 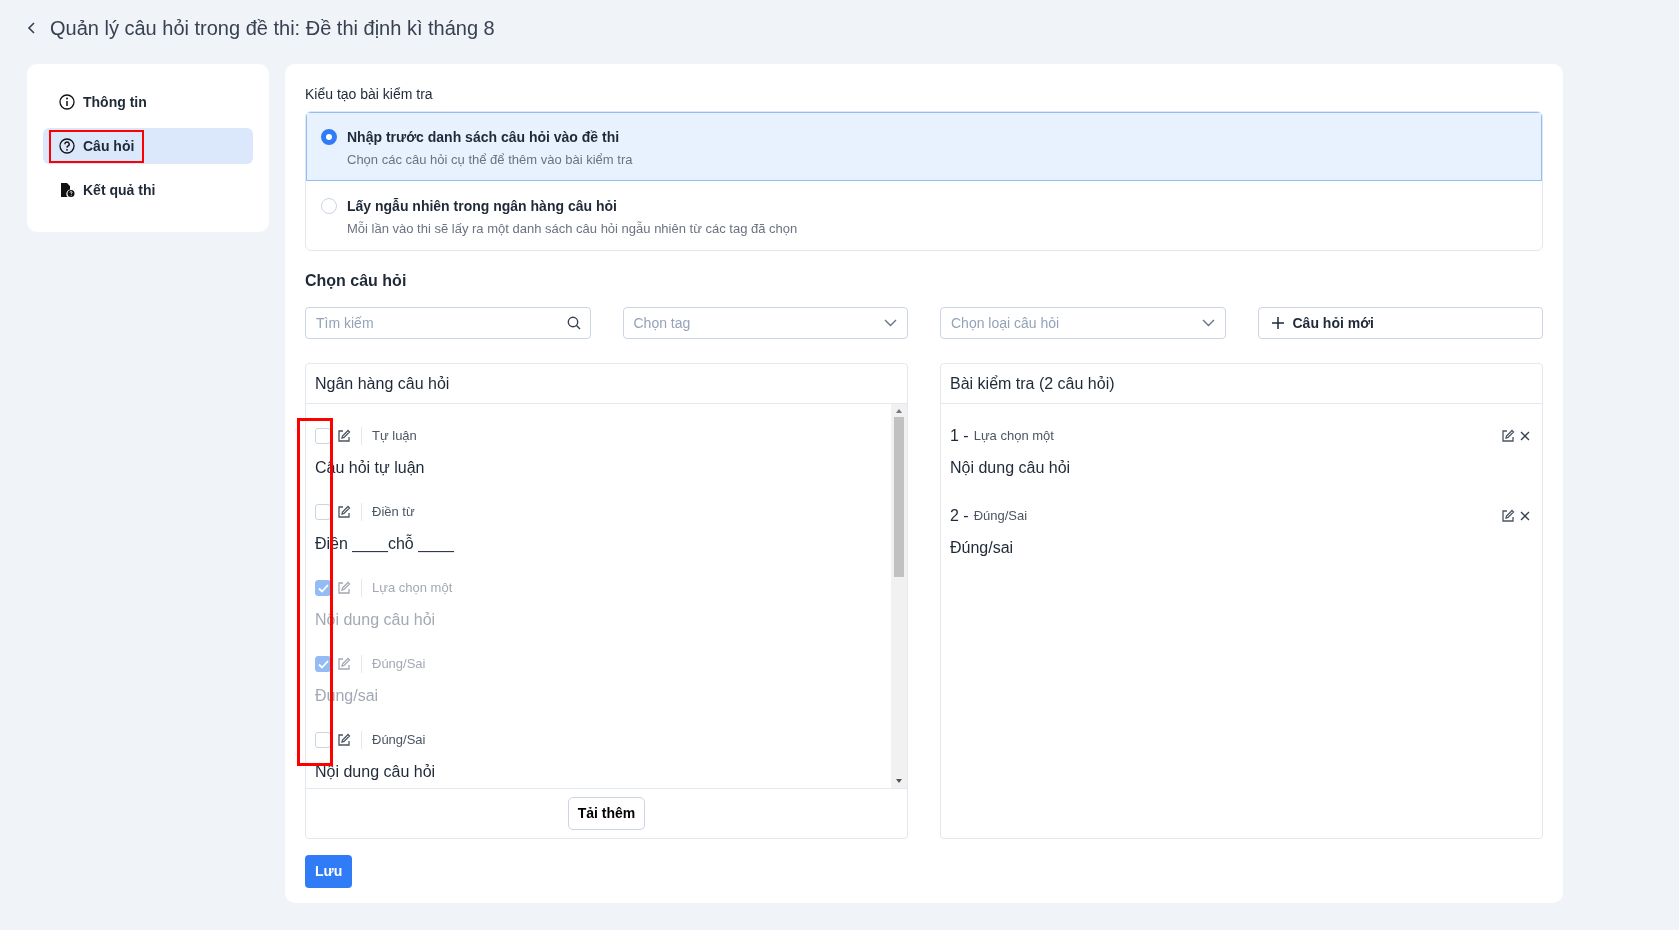 I want to click on search-field: Tìm kiếm, so click(x=448, y=323).